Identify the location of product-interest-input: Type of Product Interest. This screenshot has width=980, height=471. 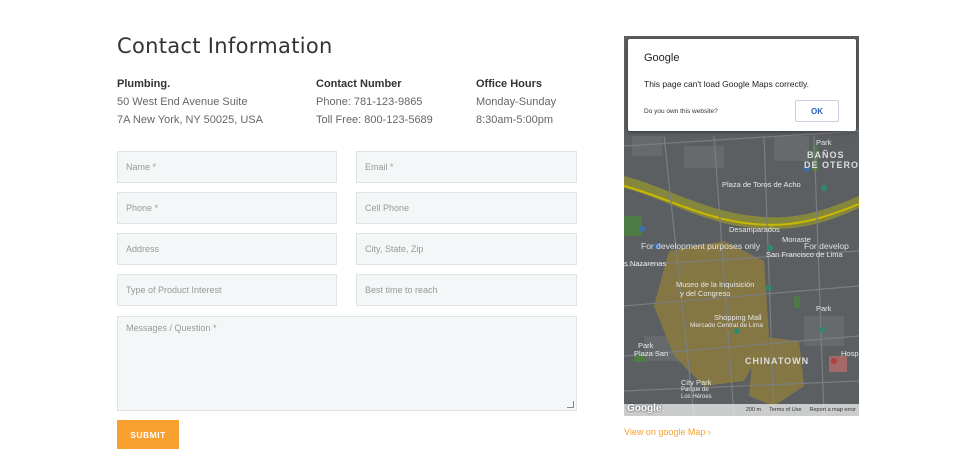
(227, 290).